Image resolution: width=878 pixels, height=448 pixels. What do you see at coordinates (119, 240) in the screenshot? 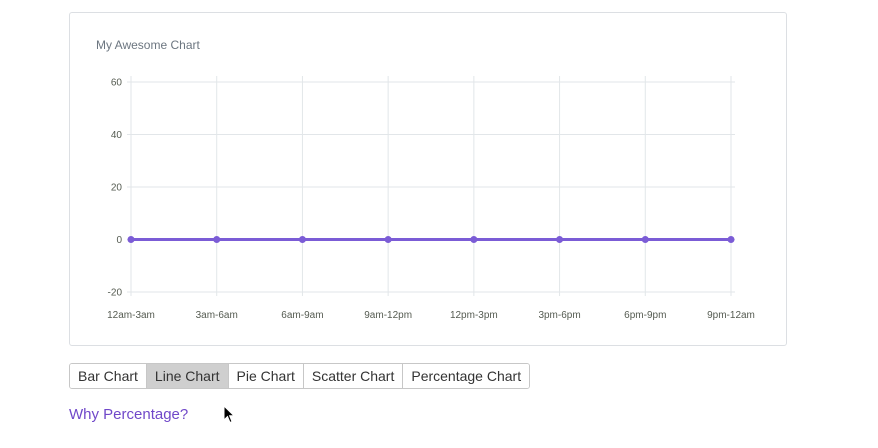
I see `y-tick-label: 0` at bounding box center [119, 240].